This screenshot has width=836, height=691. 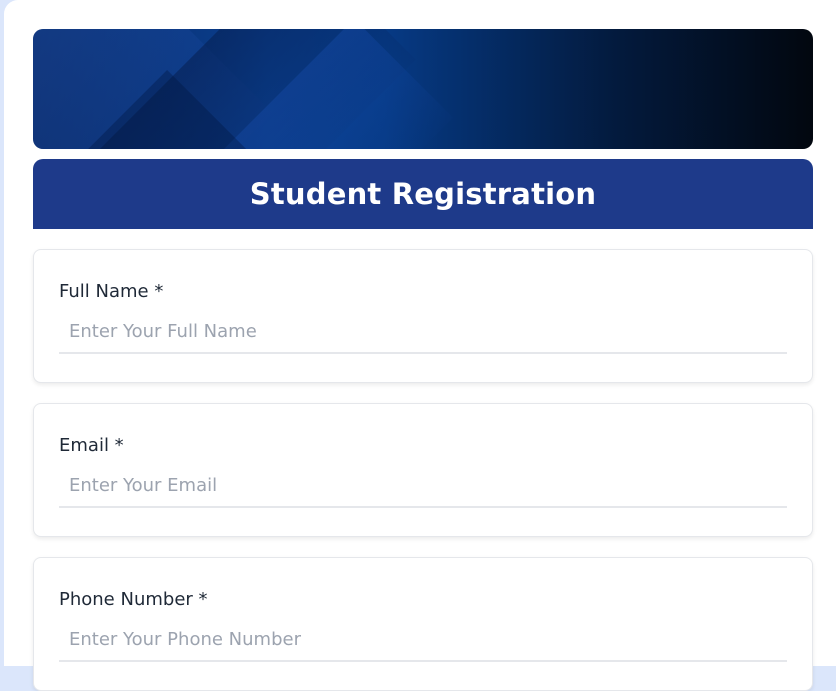 I want to click on full-name-label: Full Name *, so click(x=111, y=291).